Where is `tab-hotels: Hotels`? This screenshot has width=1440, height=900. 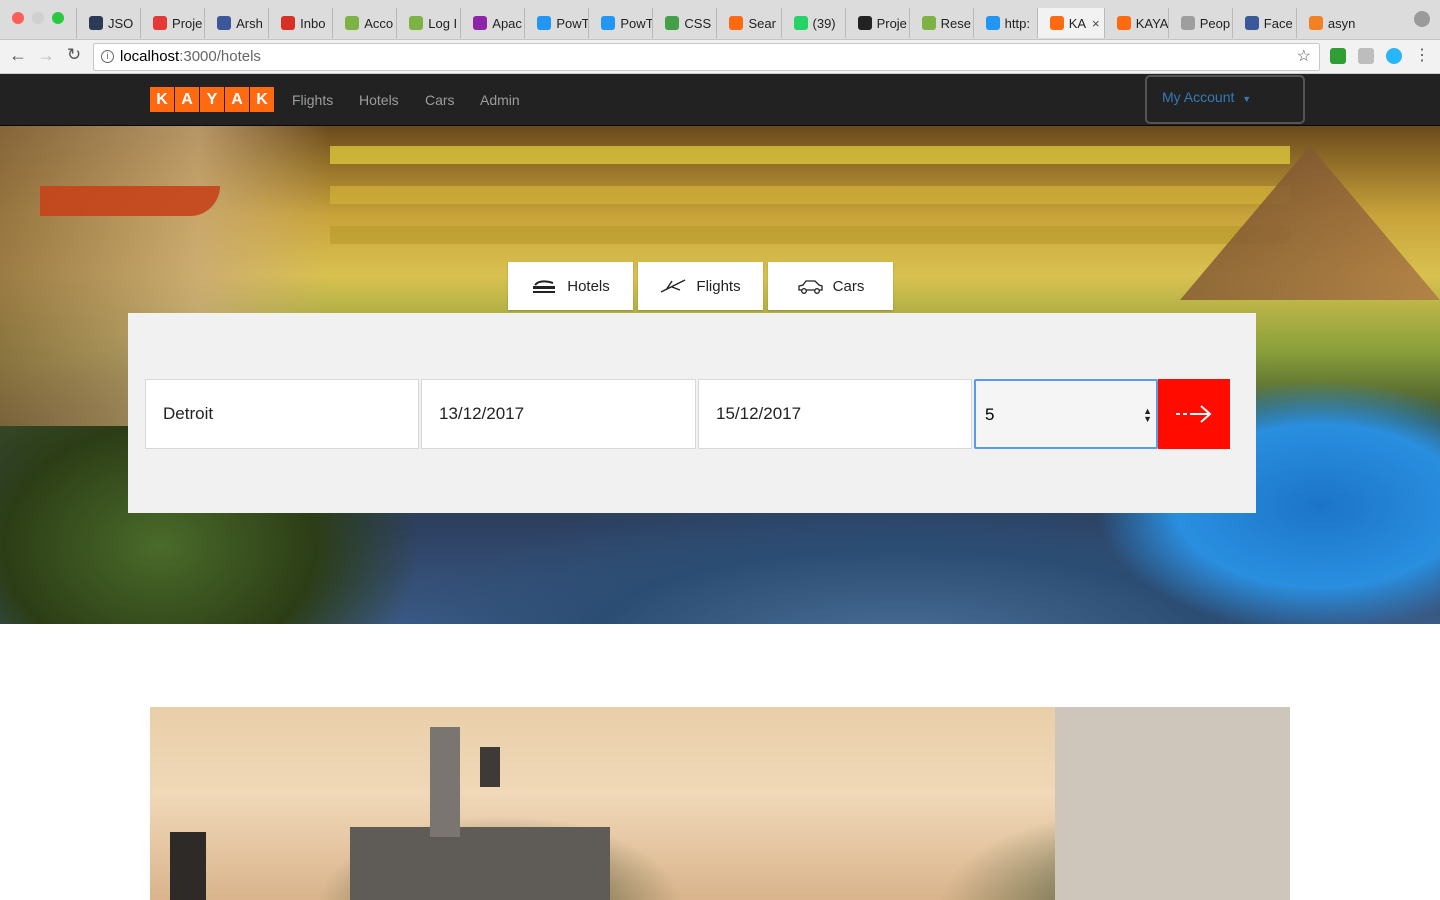 tab-hotels: Hotels is located at coordinates (570, 286).